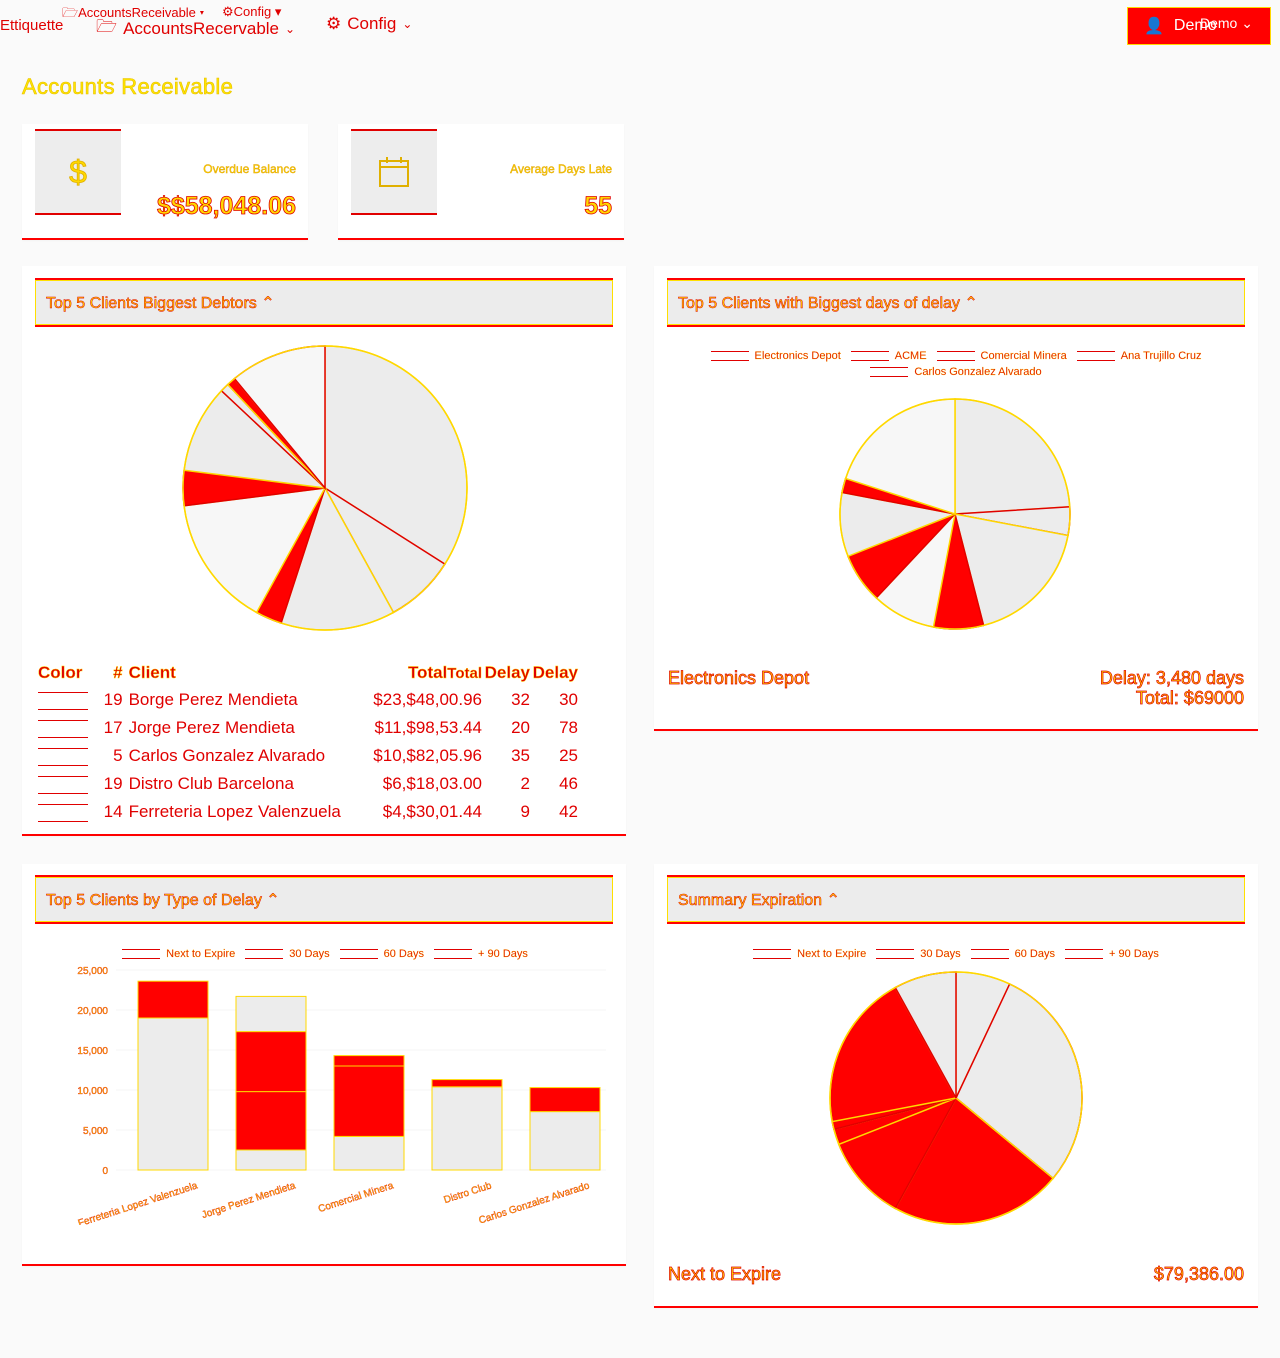  Describe the element at coordinates (568, 699) in the screenshot. I see `row-delay-2: 30` at that location.